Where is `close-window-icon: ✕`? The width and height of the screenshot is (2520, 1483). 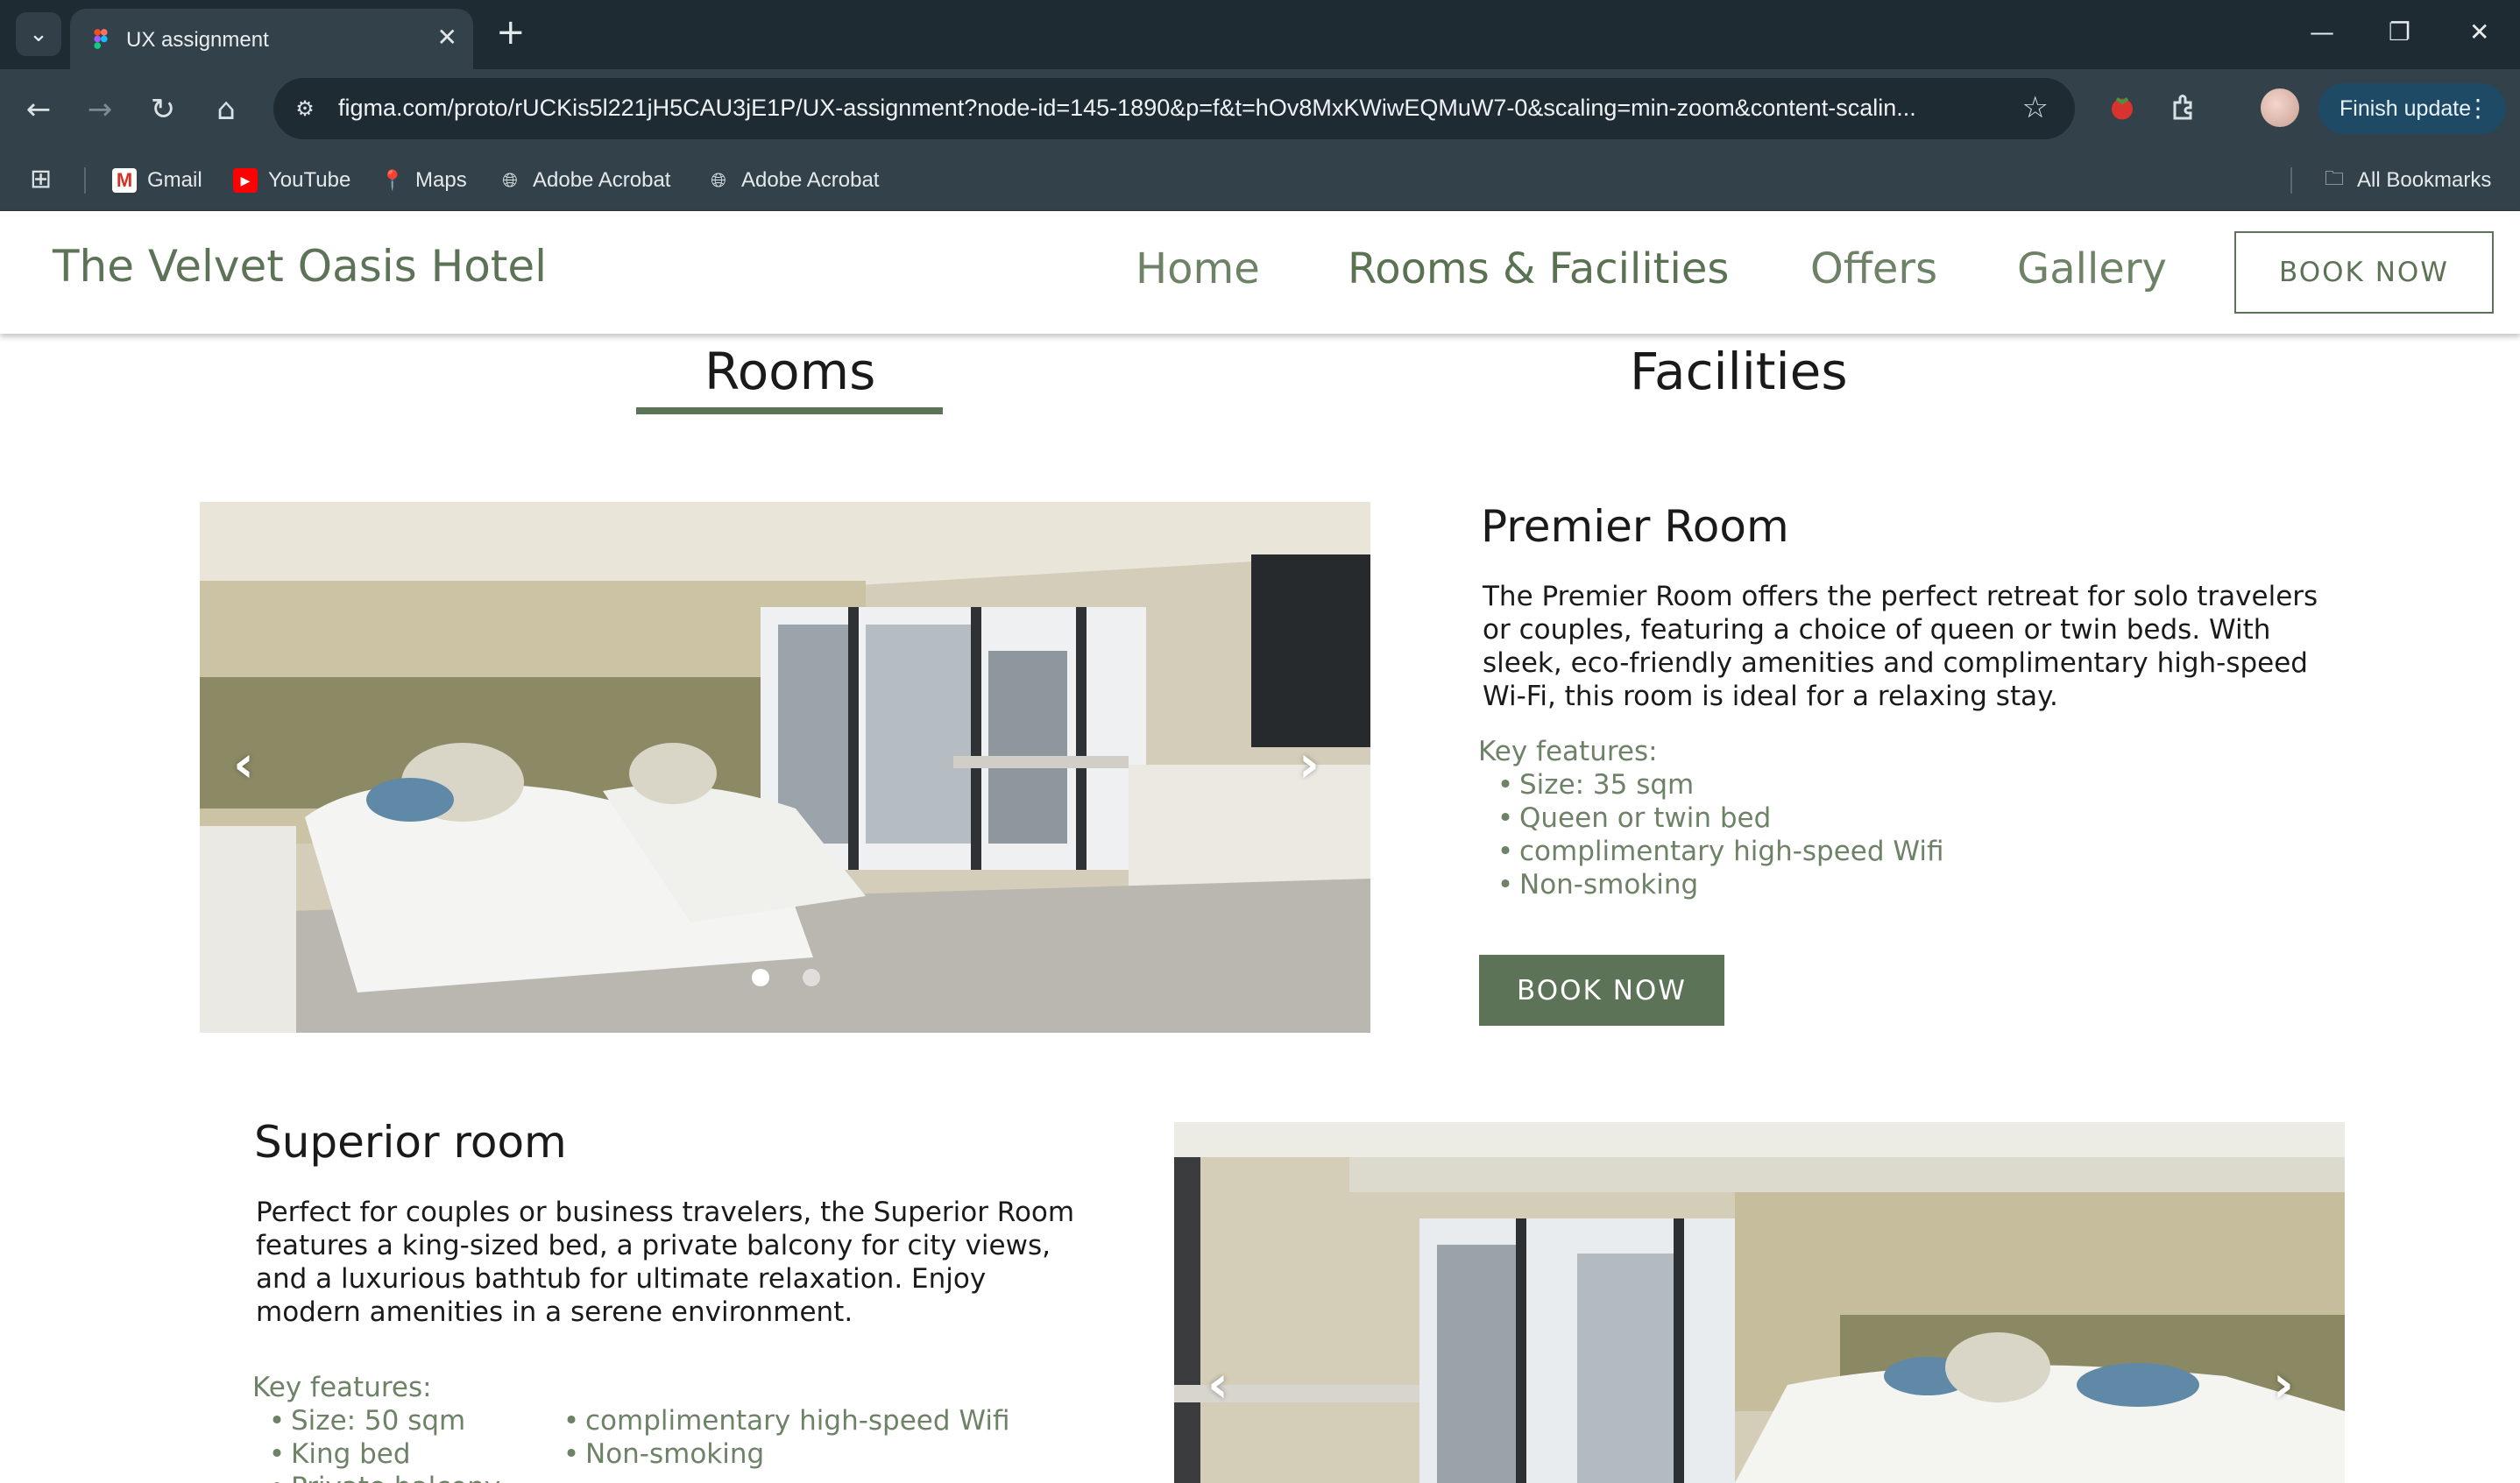 close-window-icon: ✕ is located at coordinates (2479, 32).